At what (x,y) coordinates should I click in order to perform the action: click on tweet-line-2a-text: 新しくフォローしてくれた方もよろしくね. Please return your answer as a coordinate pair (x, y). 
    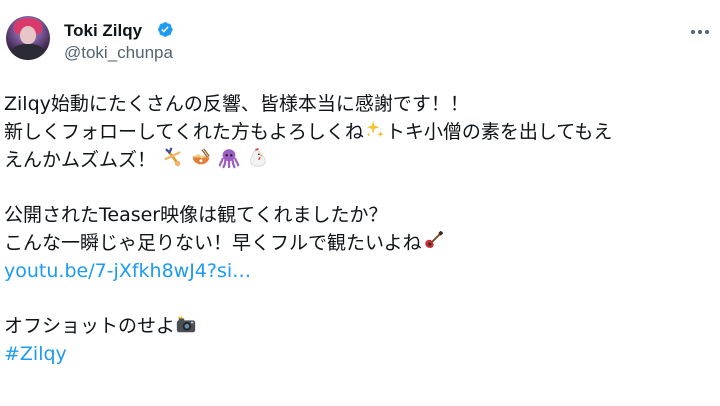
    Looking at the image, I should click on (184, 132).